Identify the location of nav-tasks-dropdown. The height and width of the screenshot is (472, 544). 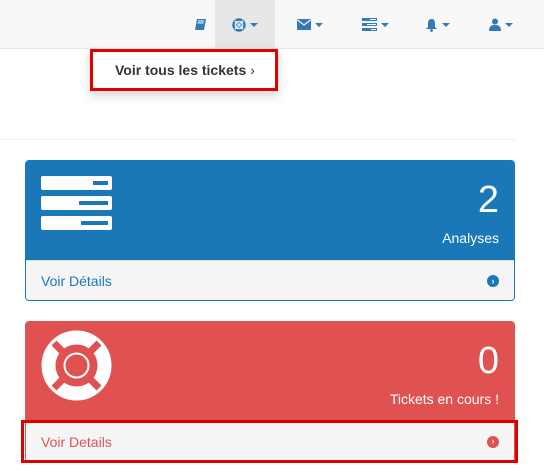
(375, 24).